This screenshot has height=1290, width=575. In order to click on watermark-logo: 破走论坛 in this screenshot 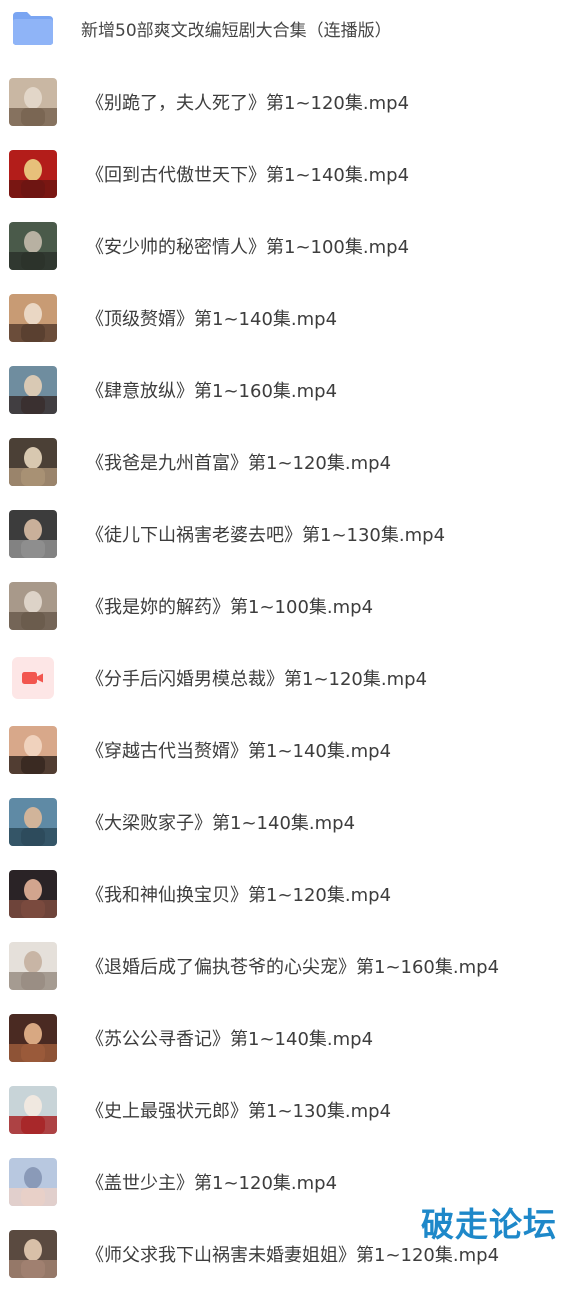, I will do `click(489, 1224)`.